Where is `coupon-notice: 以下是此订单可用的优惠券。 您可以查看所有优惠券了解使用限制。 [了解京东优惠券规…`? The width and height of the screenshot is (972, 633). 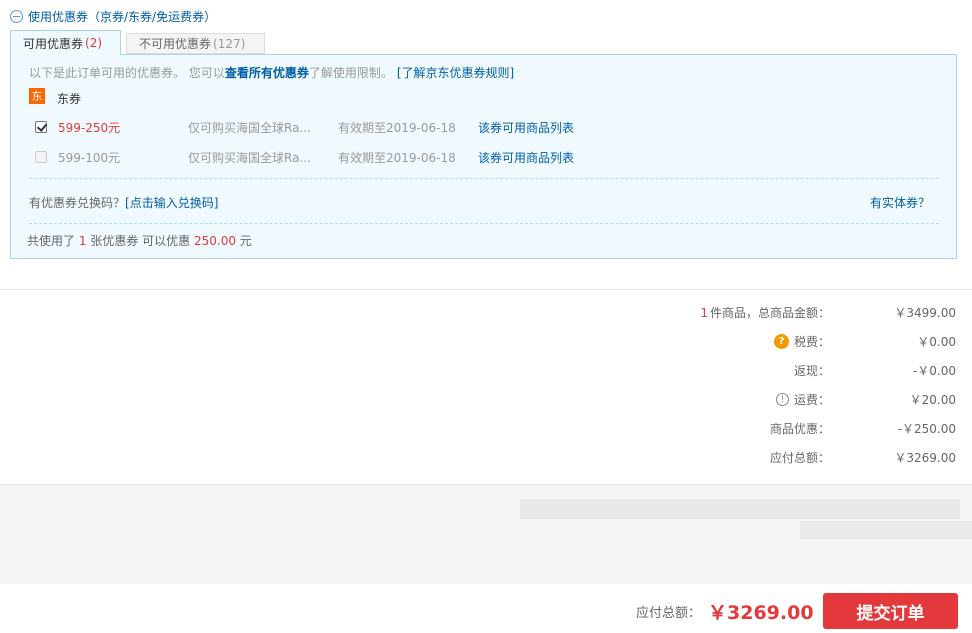 coupon-notice: 以下是此订单可用的优惠券。 您可以查看所有优惠券了解使用限制。 [了解京东优惠券规… is located at coordinates (271, 72).